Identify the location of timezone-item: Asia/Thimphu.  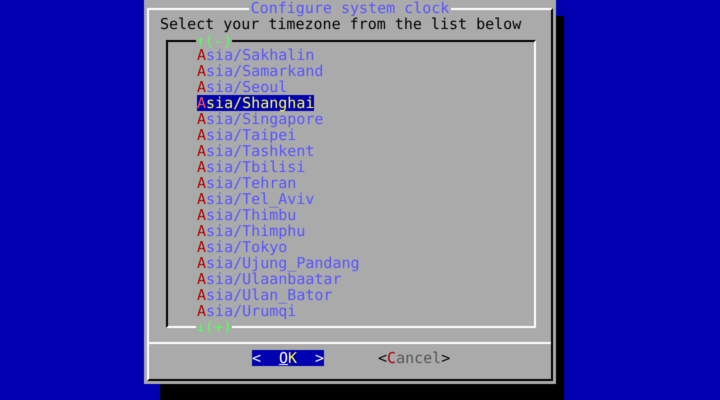
(251, 231).